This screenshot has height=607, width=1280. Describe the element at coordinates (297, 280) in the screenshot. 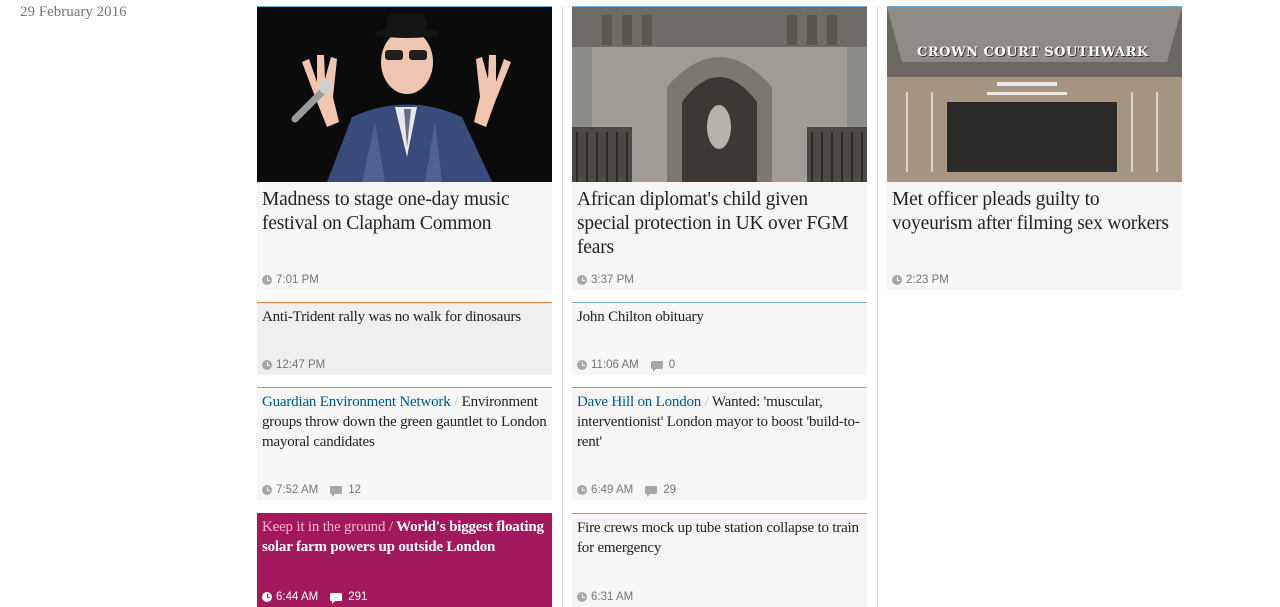

I see `story-time: 7:01 PM` at that location.